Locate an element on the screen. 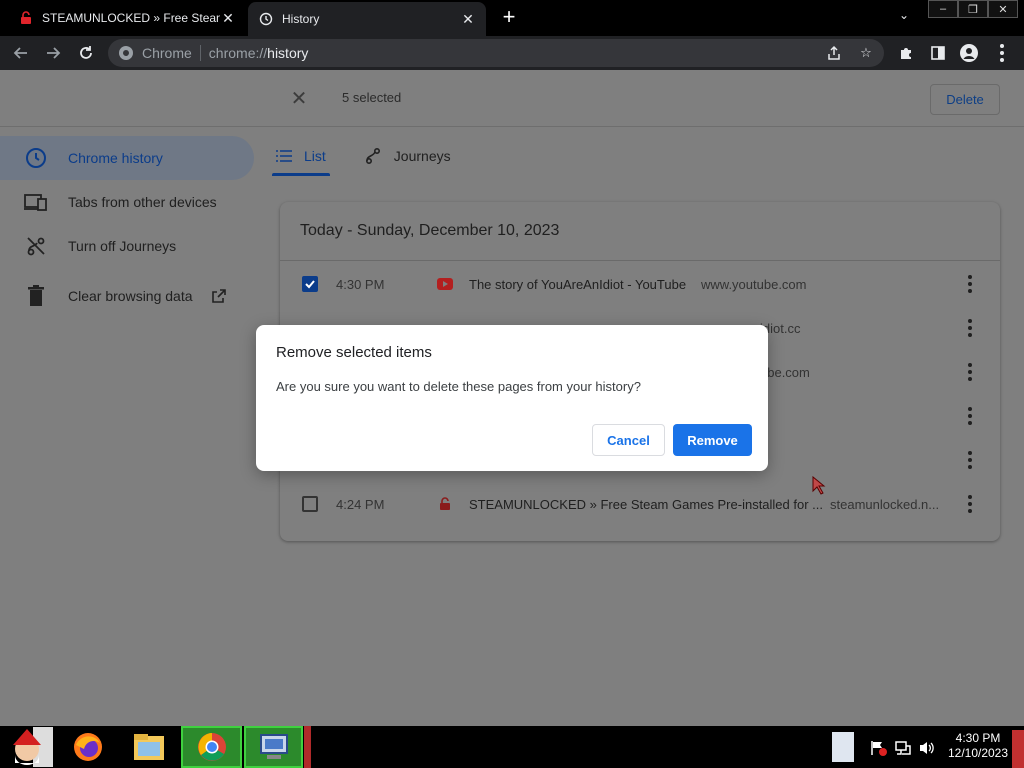  trash-icon is located at coordinates (36, 296).